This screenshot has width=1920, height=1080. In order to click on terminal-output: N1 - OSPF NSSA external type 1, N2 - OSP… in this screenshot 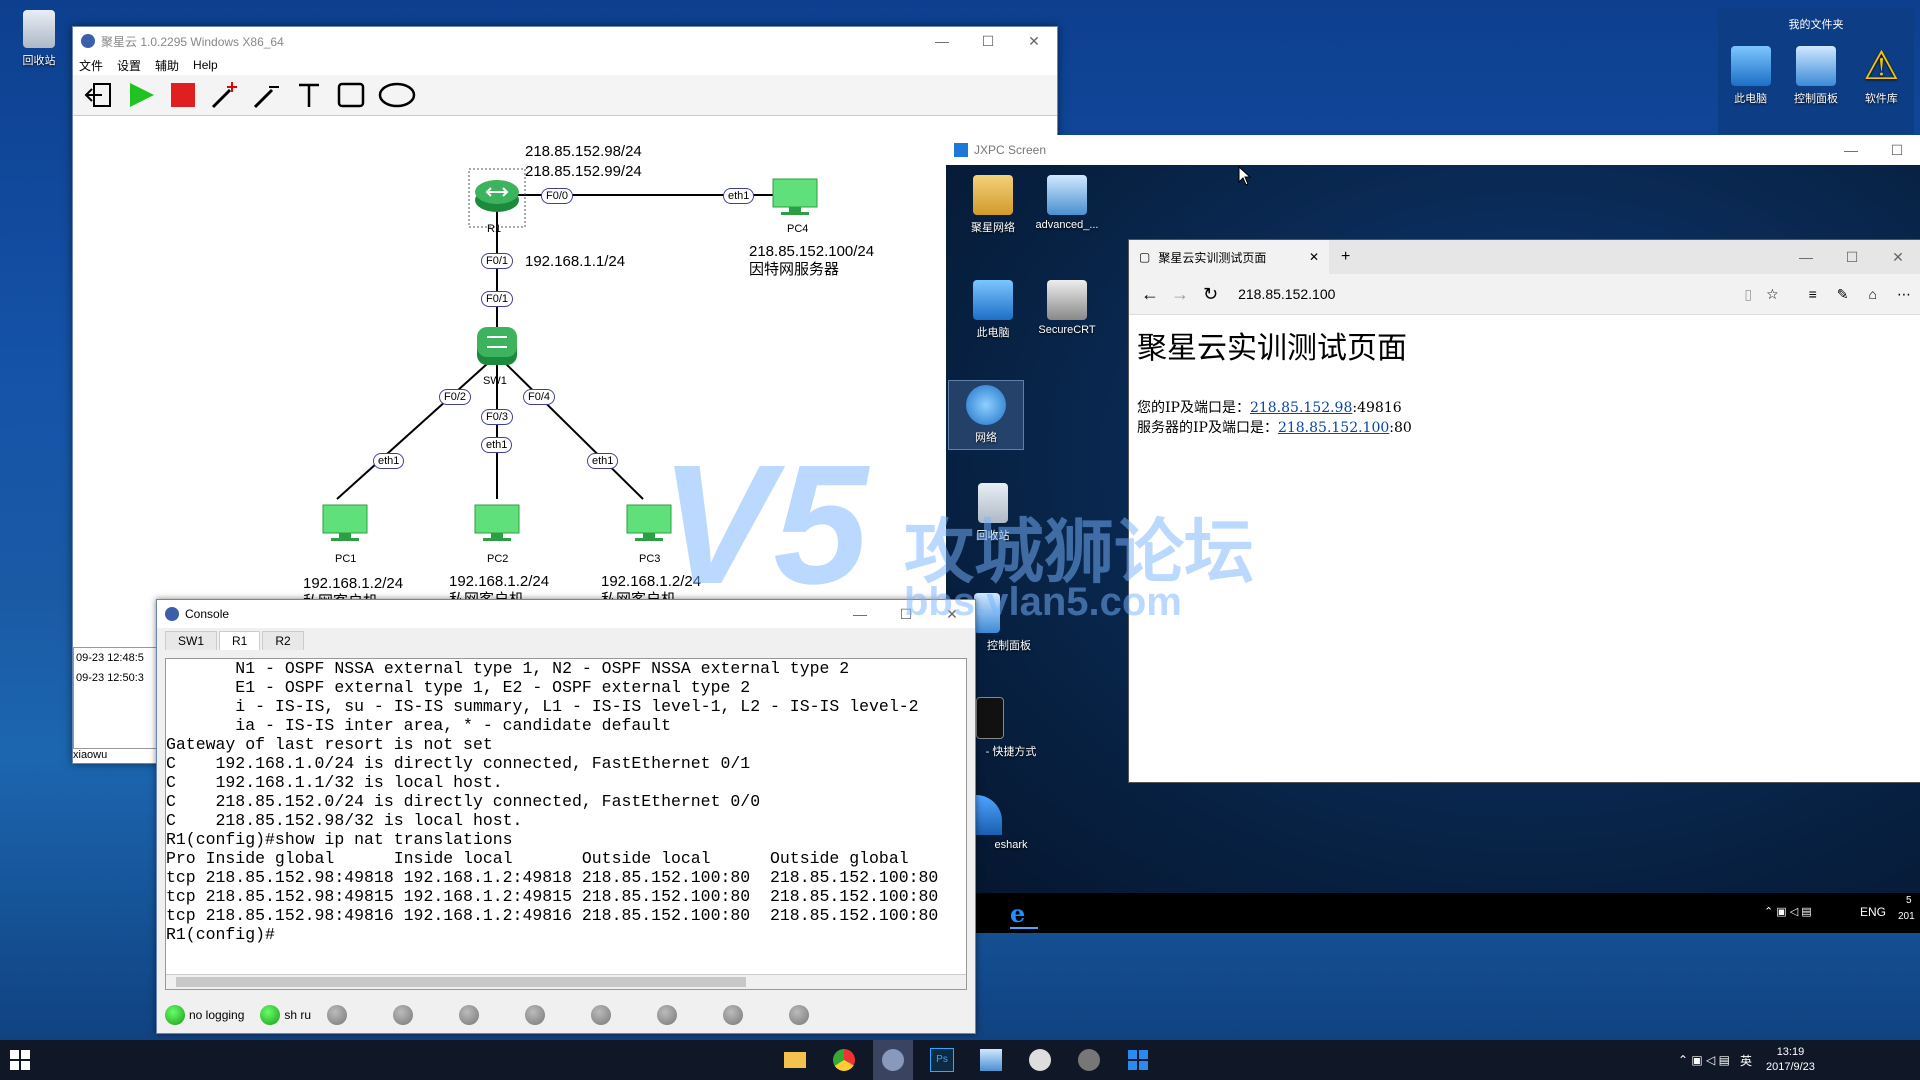, I will do `click(566, 824)`.